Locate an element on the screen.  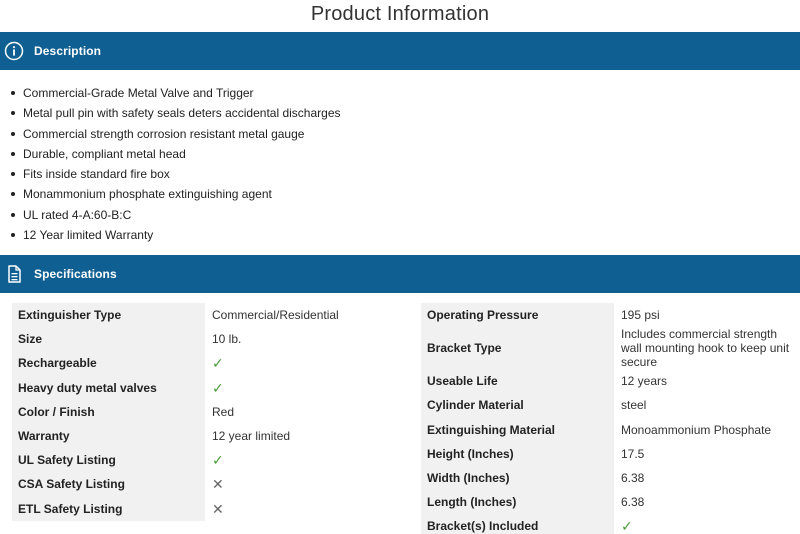
spec-key: Extinguisher Type is located at coordinates (108, 315).